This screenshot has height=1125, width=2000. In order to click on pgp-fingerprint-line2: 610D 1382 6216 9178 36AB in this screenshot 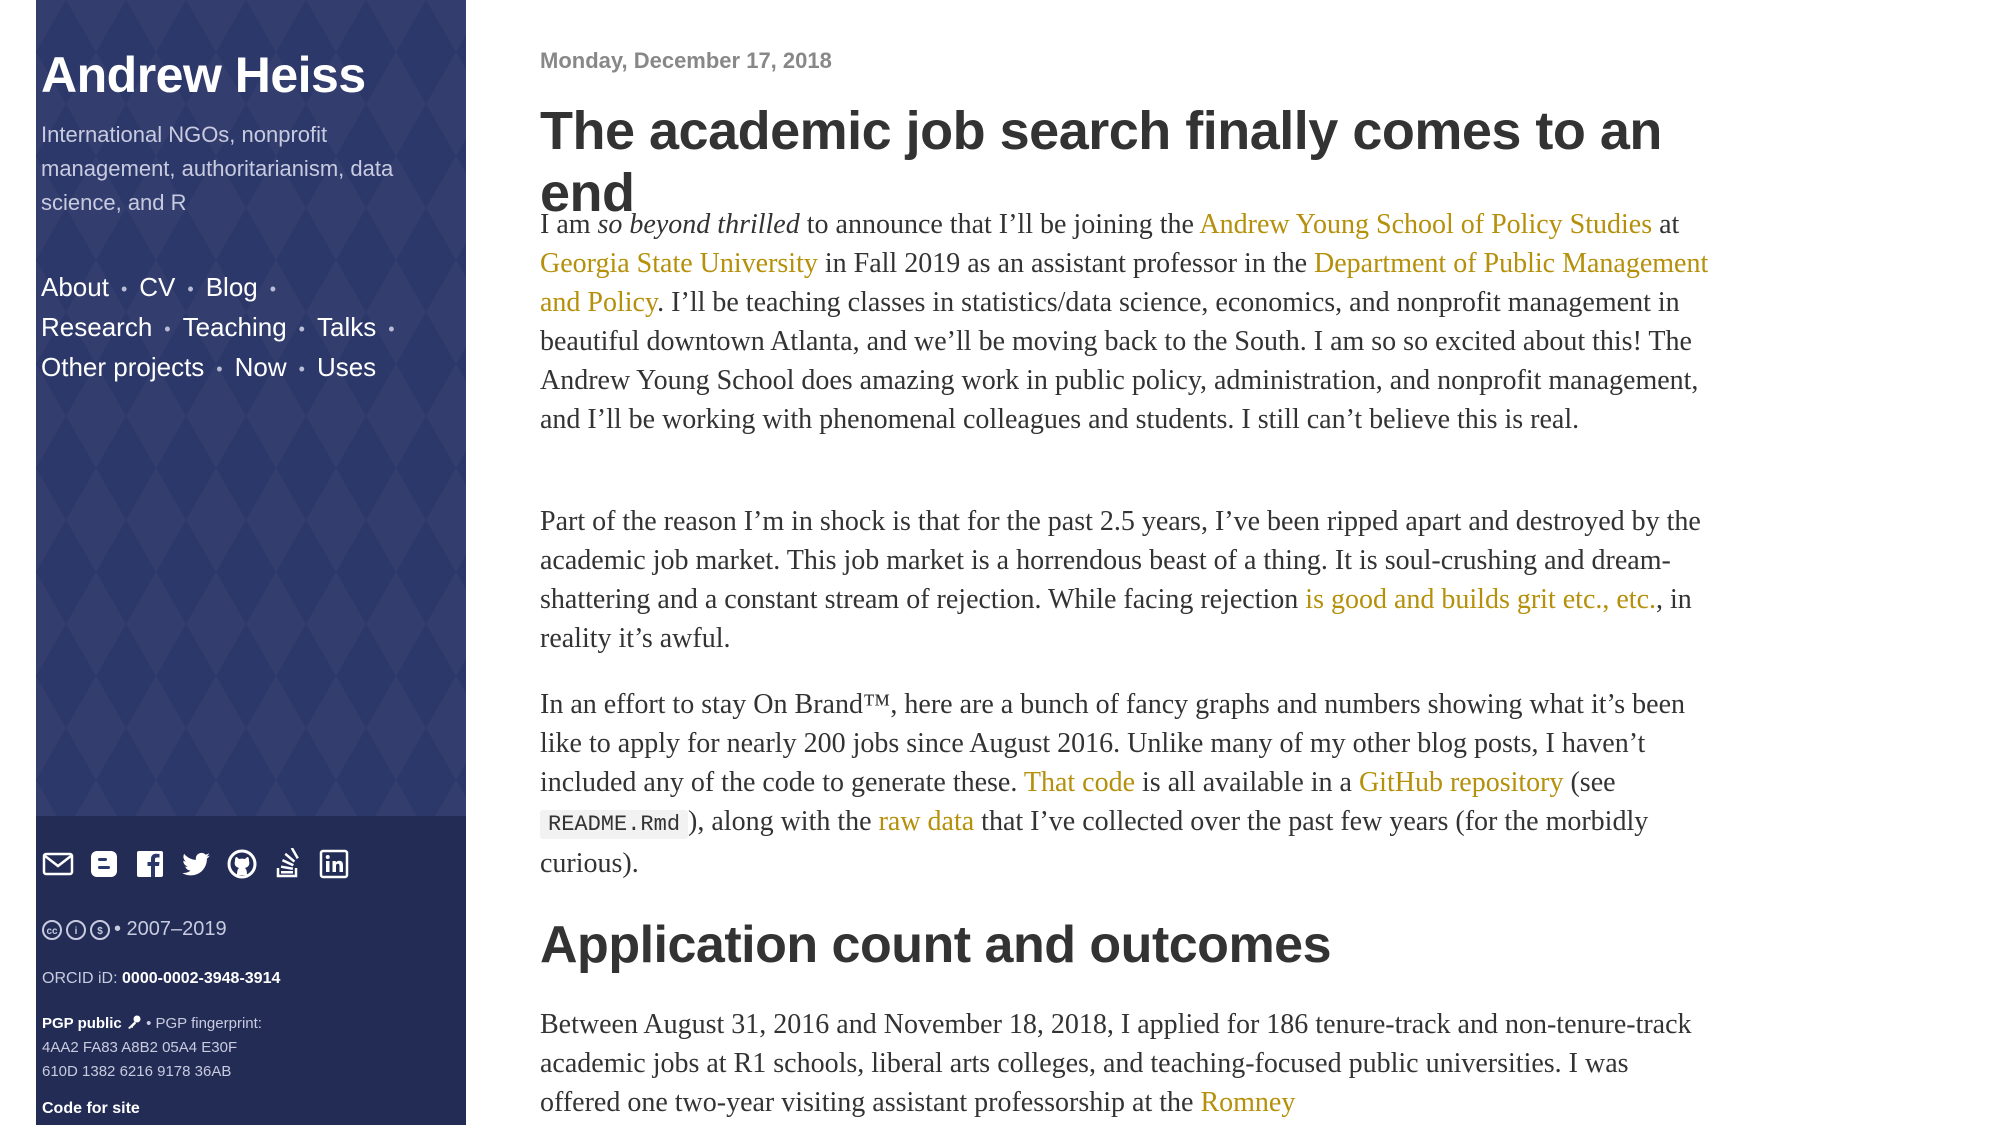, I will do `click(137, 1071)`.